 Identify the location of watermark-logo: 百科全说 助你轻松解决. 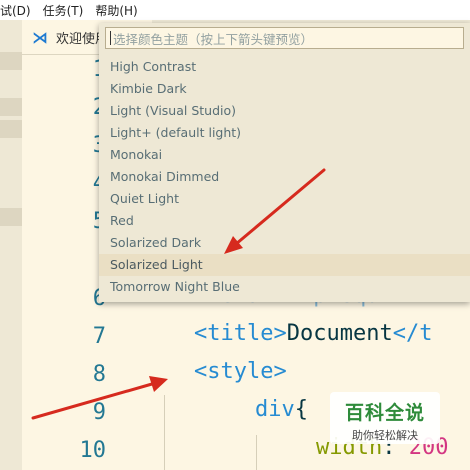
(385, 418).